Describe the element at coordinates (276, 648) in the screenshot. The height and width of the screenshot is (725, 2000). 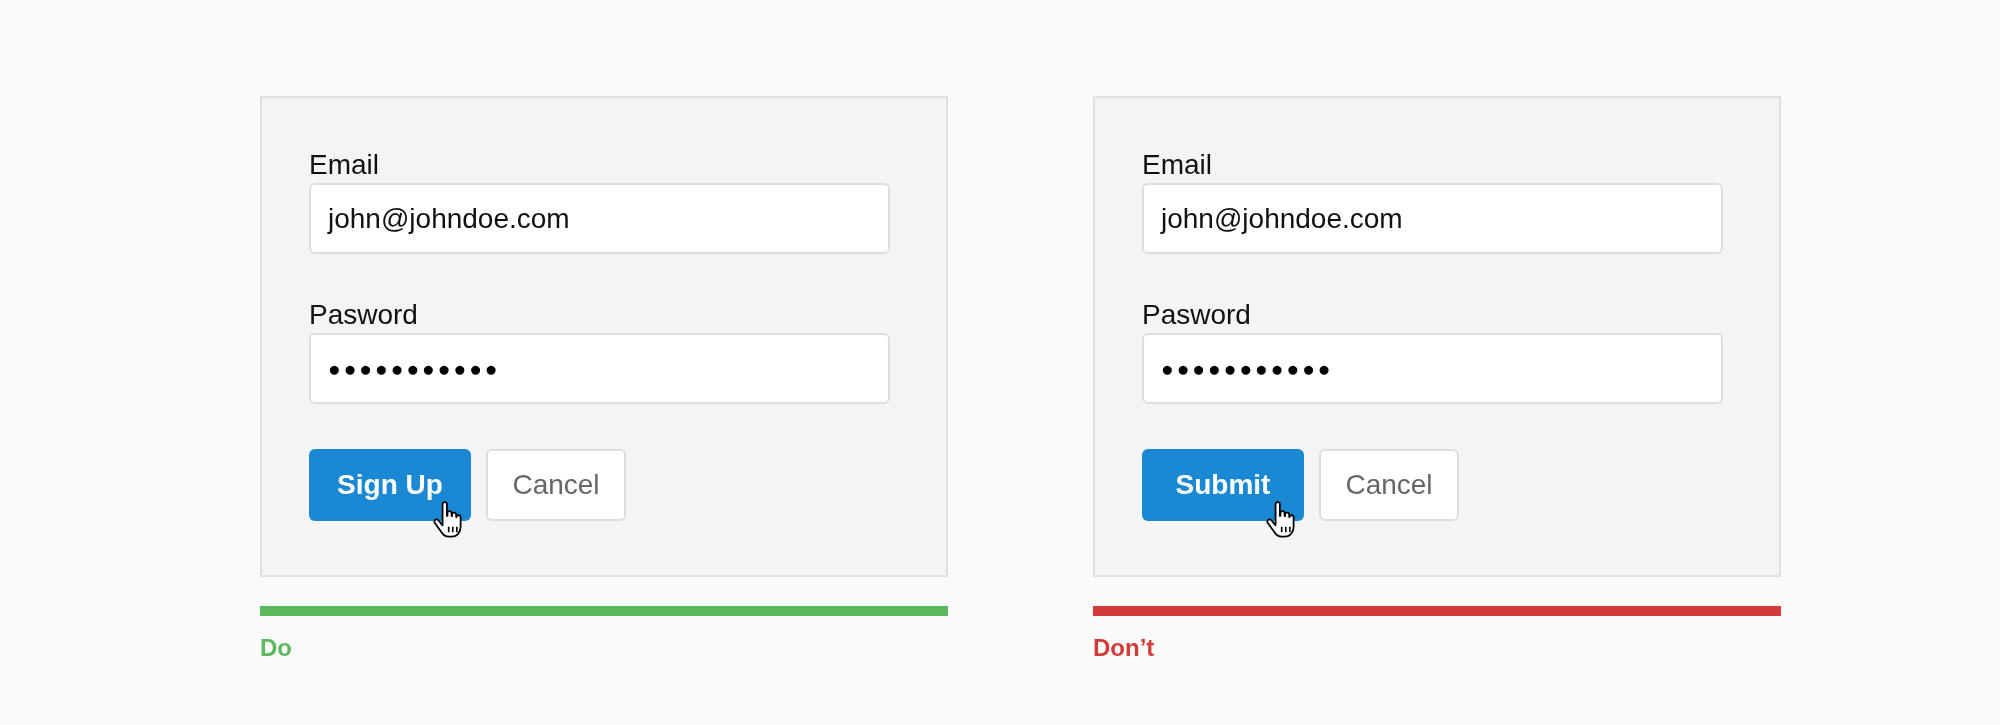
I see `verdict-label: Do` at that location.